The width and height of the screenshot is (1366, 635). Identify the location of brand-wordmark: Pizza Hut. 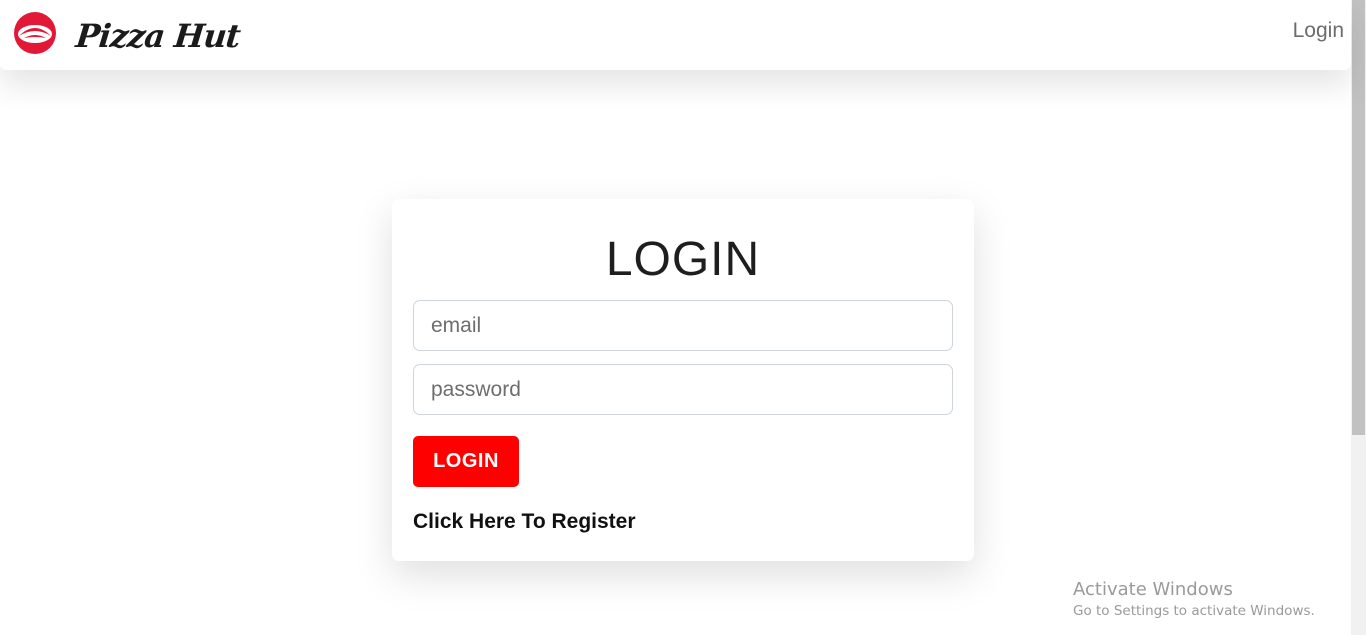
(158, 36).